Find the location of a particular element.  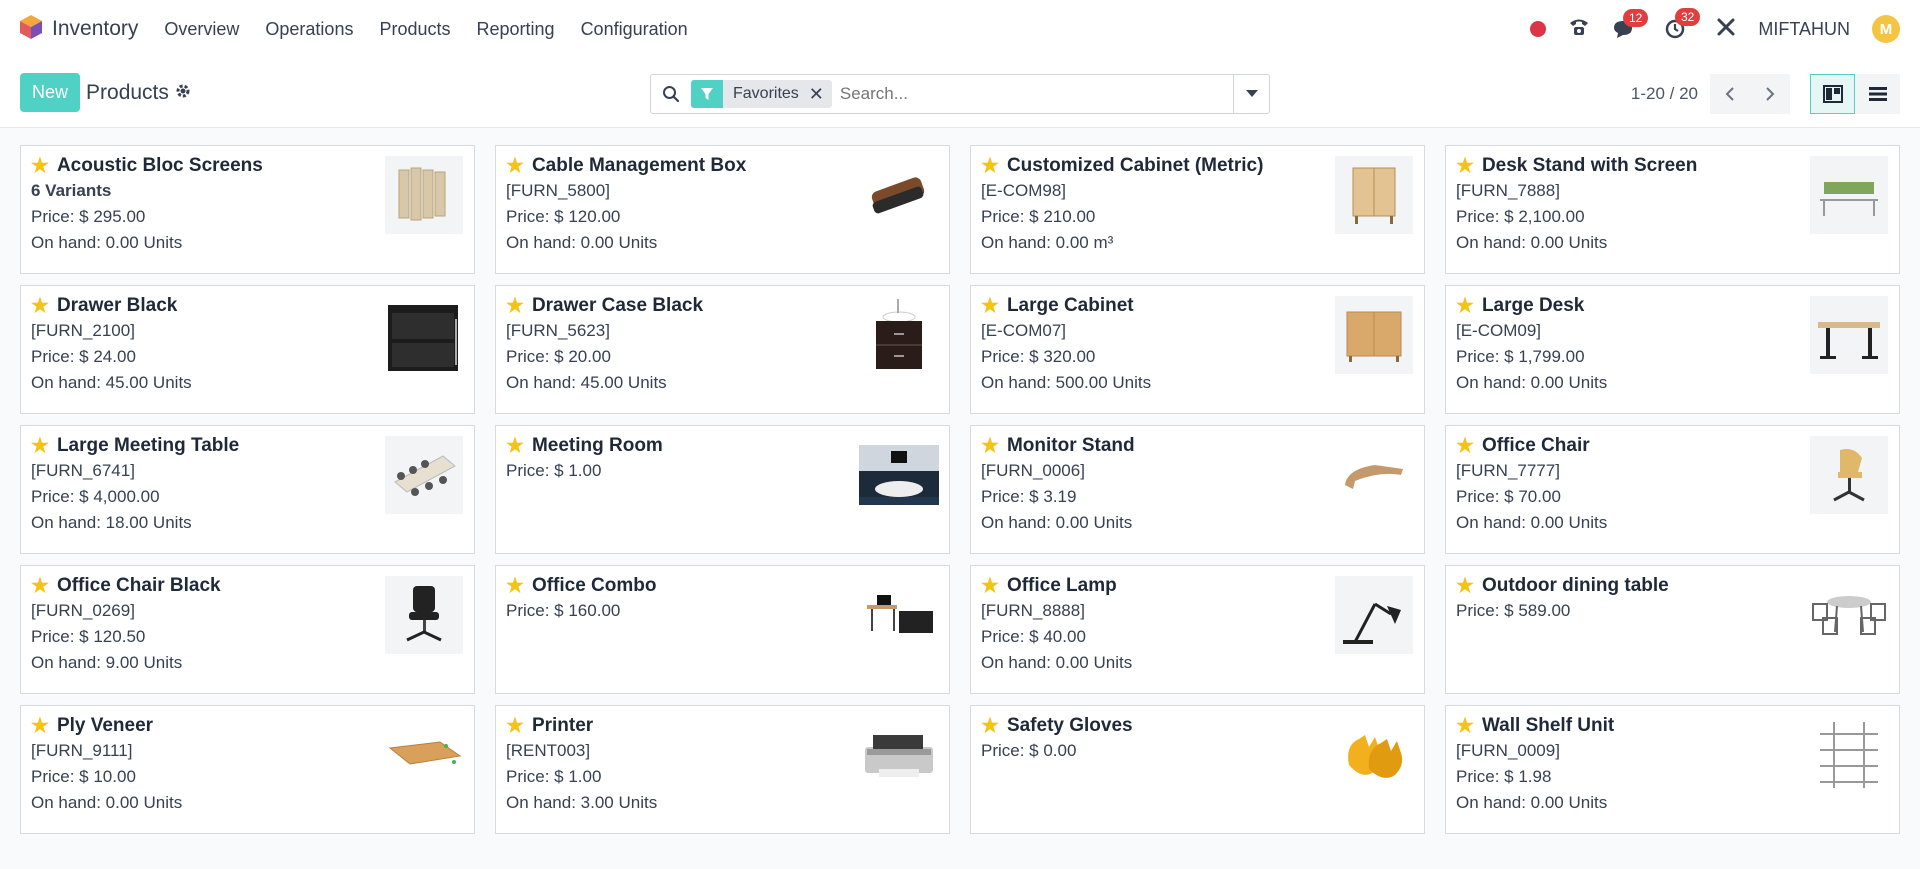

product-name: Drawer Case Black is located at coordinates (617, 305).